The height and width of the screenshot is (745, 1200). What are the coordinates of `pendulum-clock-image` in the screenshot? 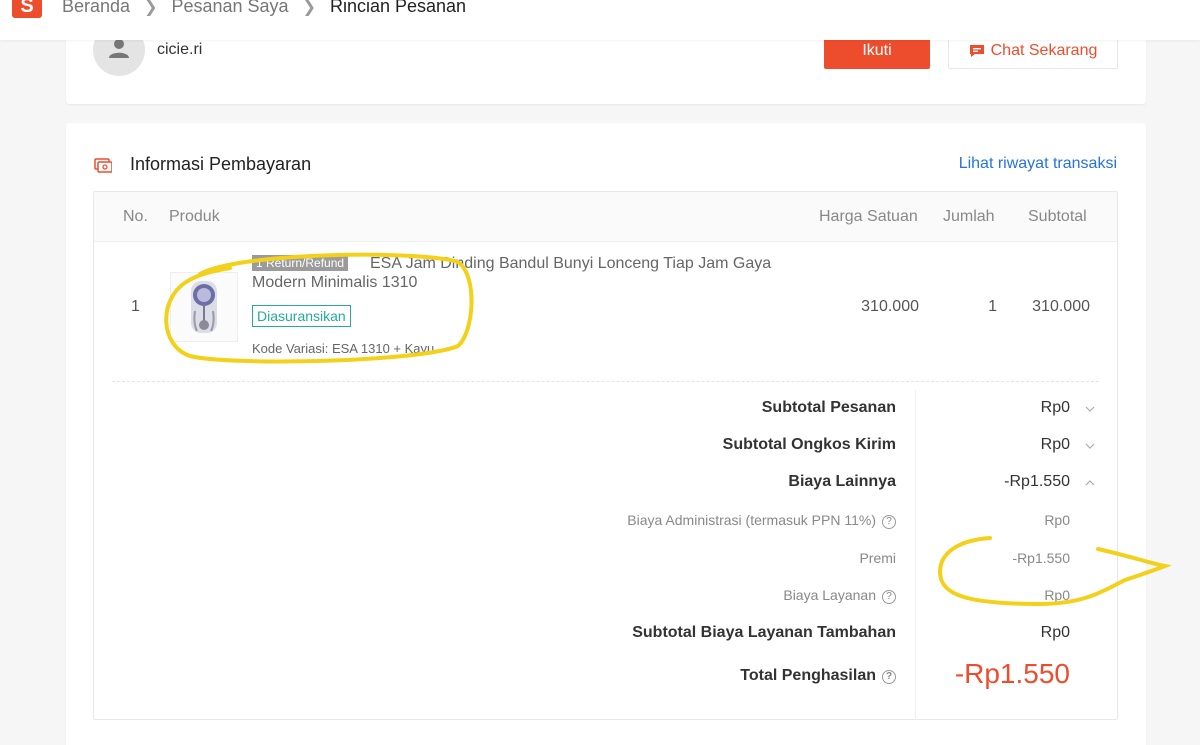 It's located at (204, 307).